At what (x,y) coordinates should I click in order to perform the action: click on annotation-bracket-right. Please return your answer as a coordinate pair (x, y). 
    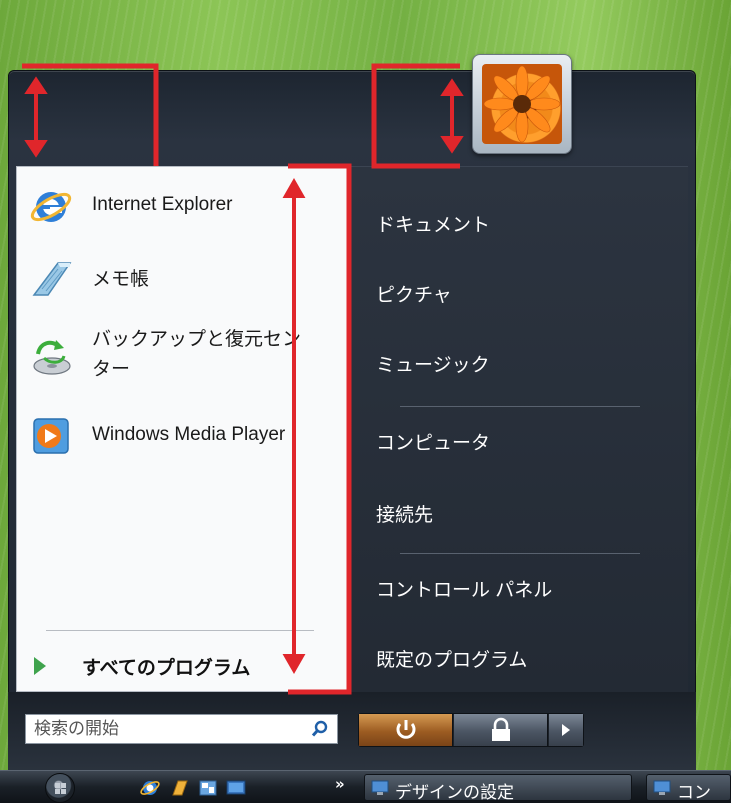
    Looking at the image, I should click on (415, 116).